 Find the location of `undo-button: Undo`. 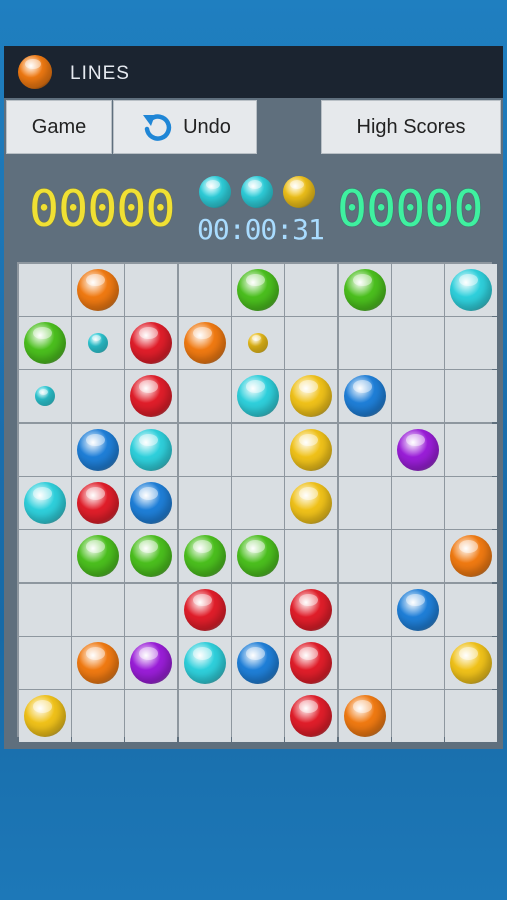

undo-button: Undo is located at coordinates (185, 127).